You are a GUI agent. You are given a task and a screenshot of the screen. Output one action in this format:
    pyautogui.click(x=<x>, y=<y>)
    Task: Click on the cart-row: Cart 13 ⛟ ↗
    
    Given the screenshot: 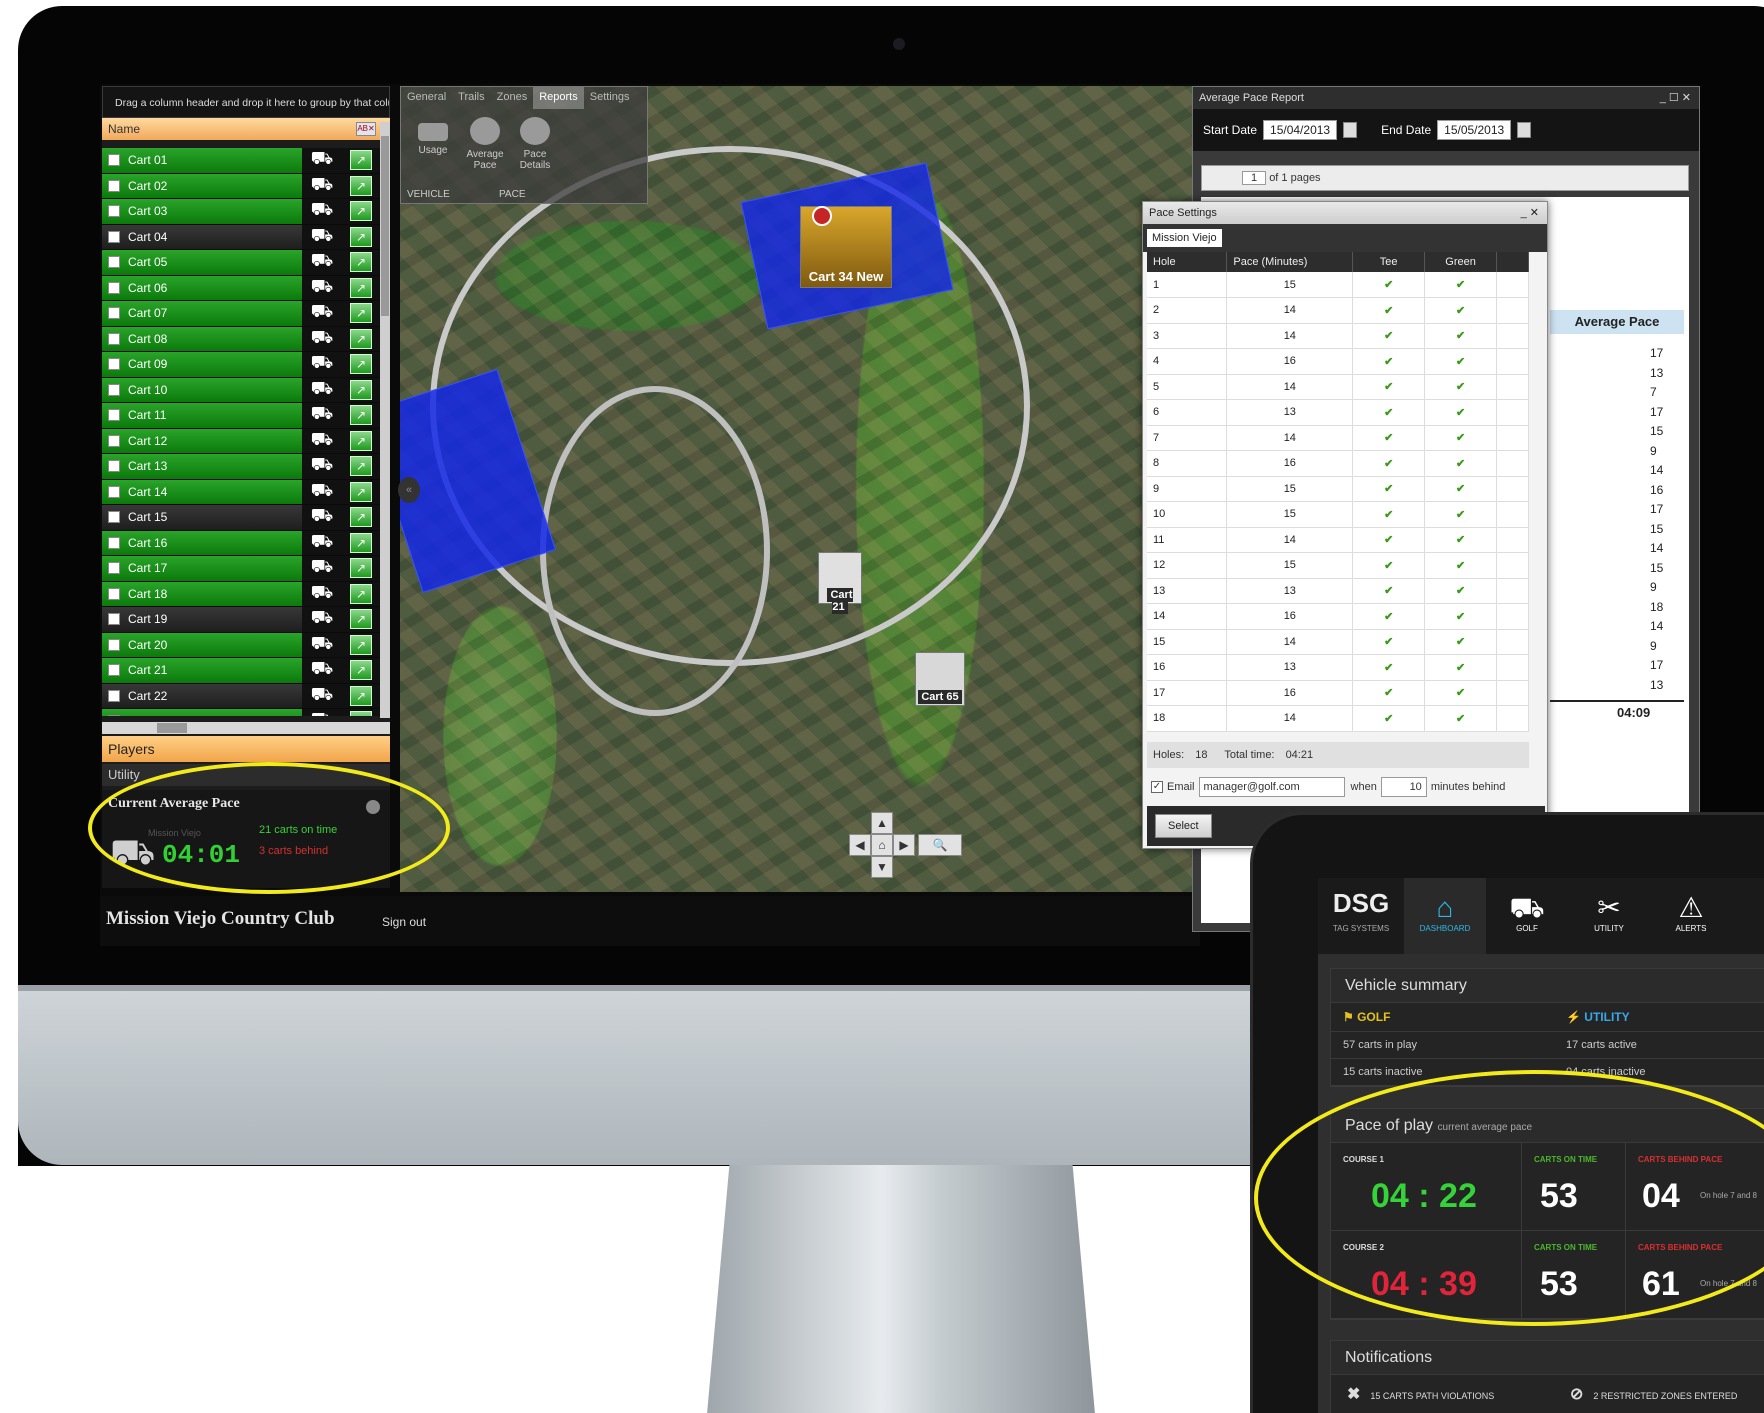 What is the action you would take?
    pyautogui.click(x=241, y=467)
    